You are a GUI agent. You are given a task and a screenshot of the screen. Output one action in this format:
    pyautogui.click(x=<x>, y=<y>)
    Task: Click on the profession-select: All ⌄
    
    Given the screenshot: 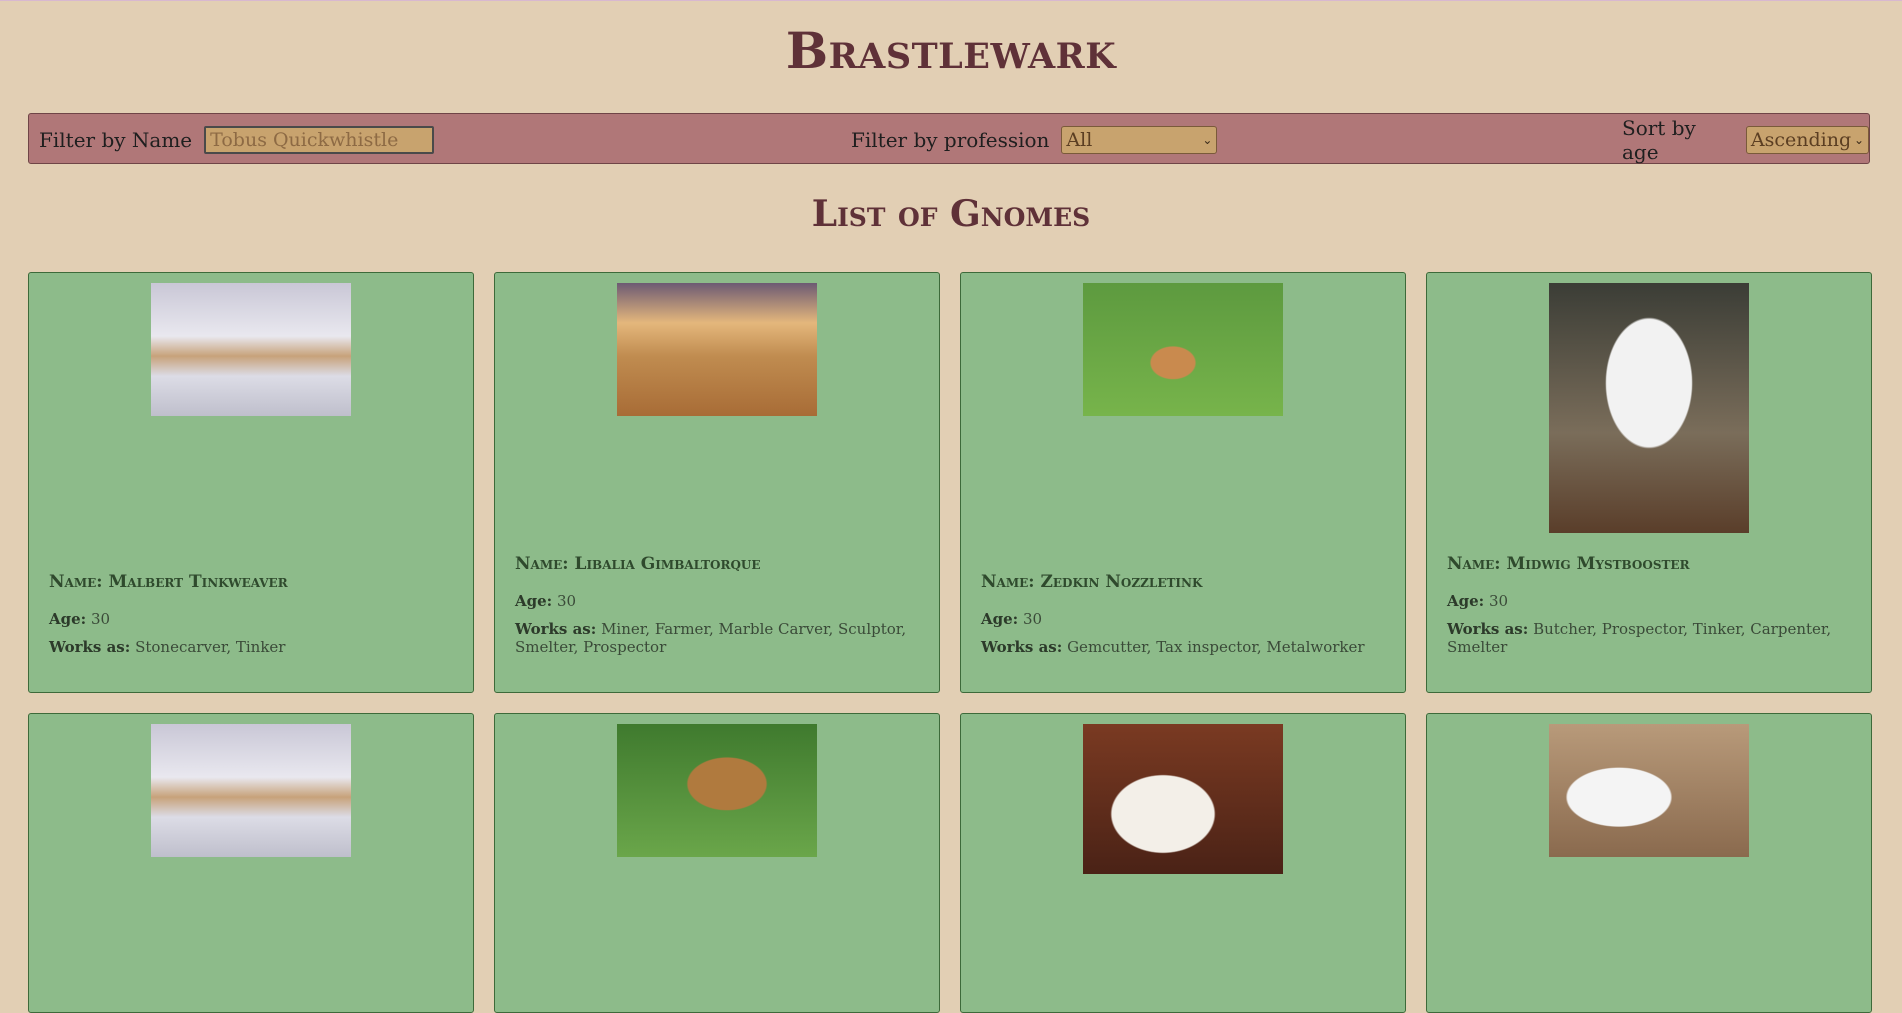 What is the action you would take?
    pyautogui.click(x=1139, y=139)
    